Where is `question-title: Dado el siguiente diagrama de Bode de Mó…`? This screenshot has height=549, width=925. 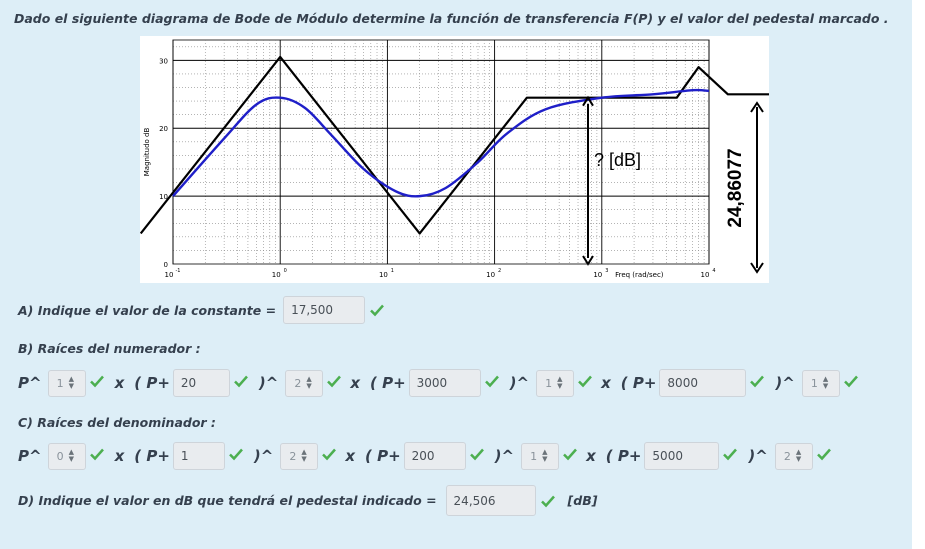
question-title: Dado el siguiente diagrama de Bode de Mó… is located at coordinates (451, 18).